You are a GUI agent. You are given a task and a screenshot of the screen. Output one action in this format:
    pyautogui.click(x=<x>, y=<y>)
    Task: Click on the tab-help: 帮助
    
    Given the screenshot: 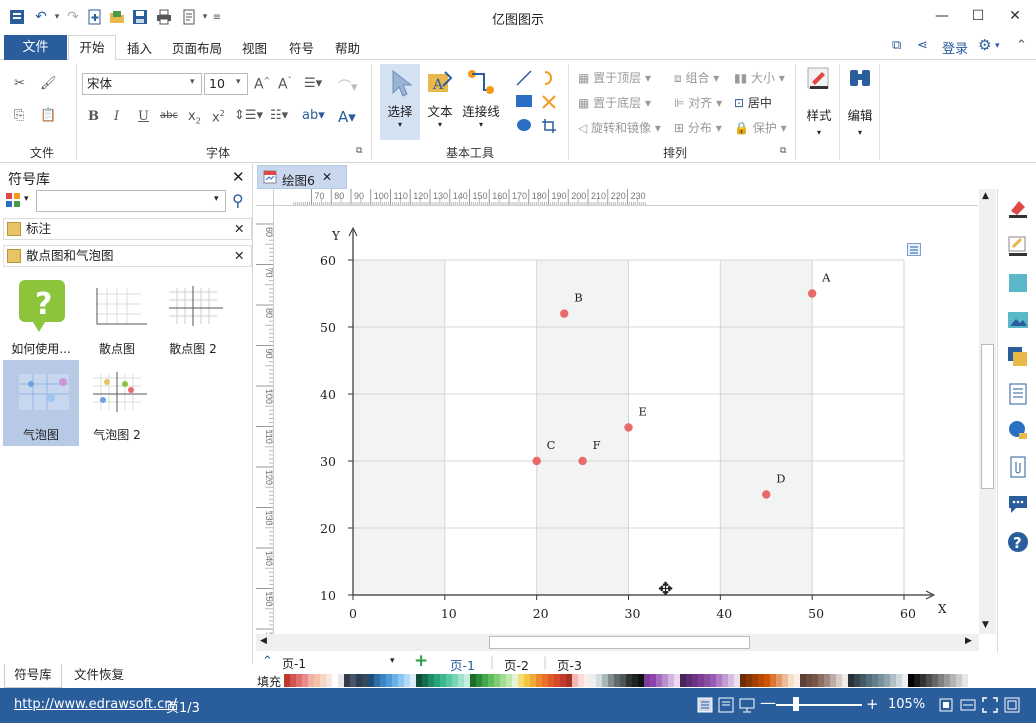 What is the action you would take?
    pyautogui.click(x=347, y=47)
    